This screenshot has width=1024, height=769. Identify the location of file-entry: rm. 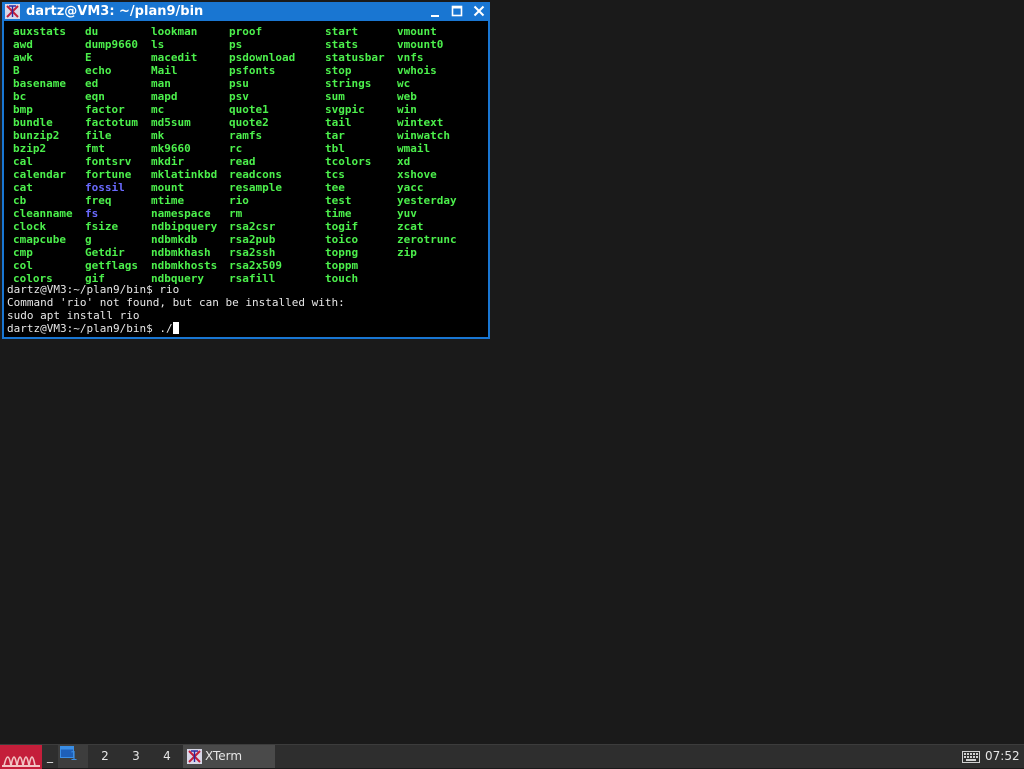
(236, 213).